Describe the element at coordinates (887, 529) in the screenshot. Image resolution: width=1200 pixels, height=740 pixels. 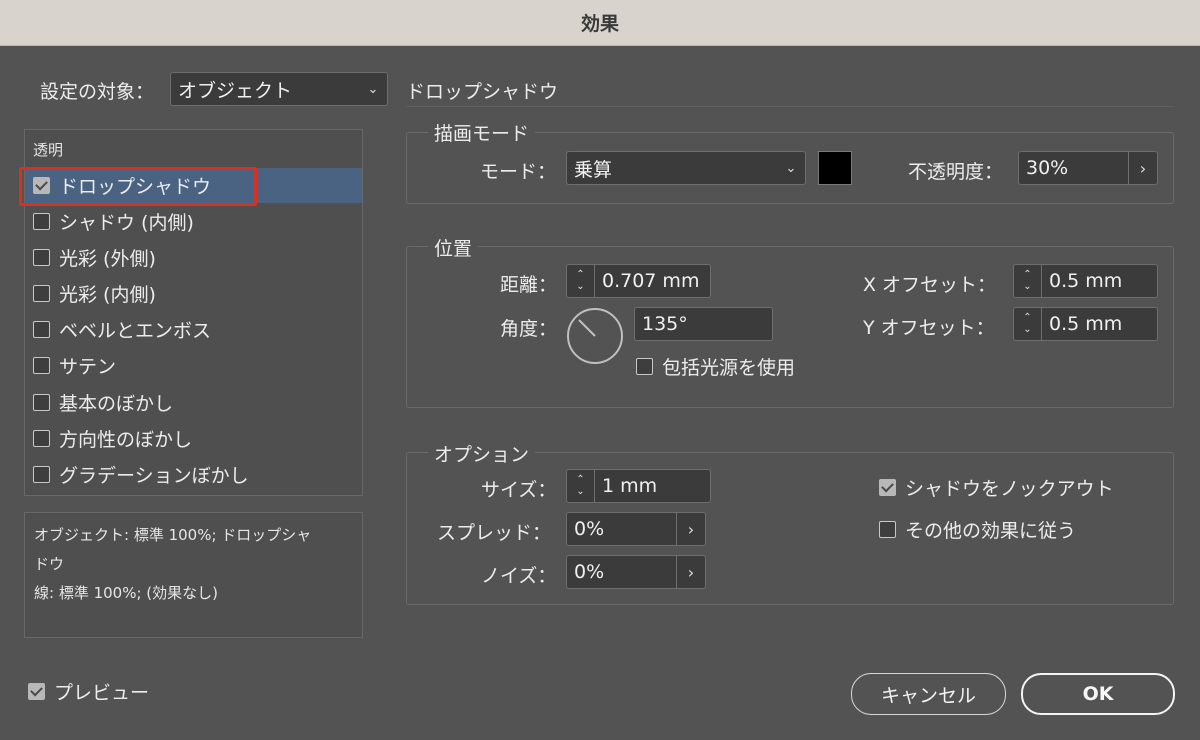
I see `honor-effects-checkbox` at that location.